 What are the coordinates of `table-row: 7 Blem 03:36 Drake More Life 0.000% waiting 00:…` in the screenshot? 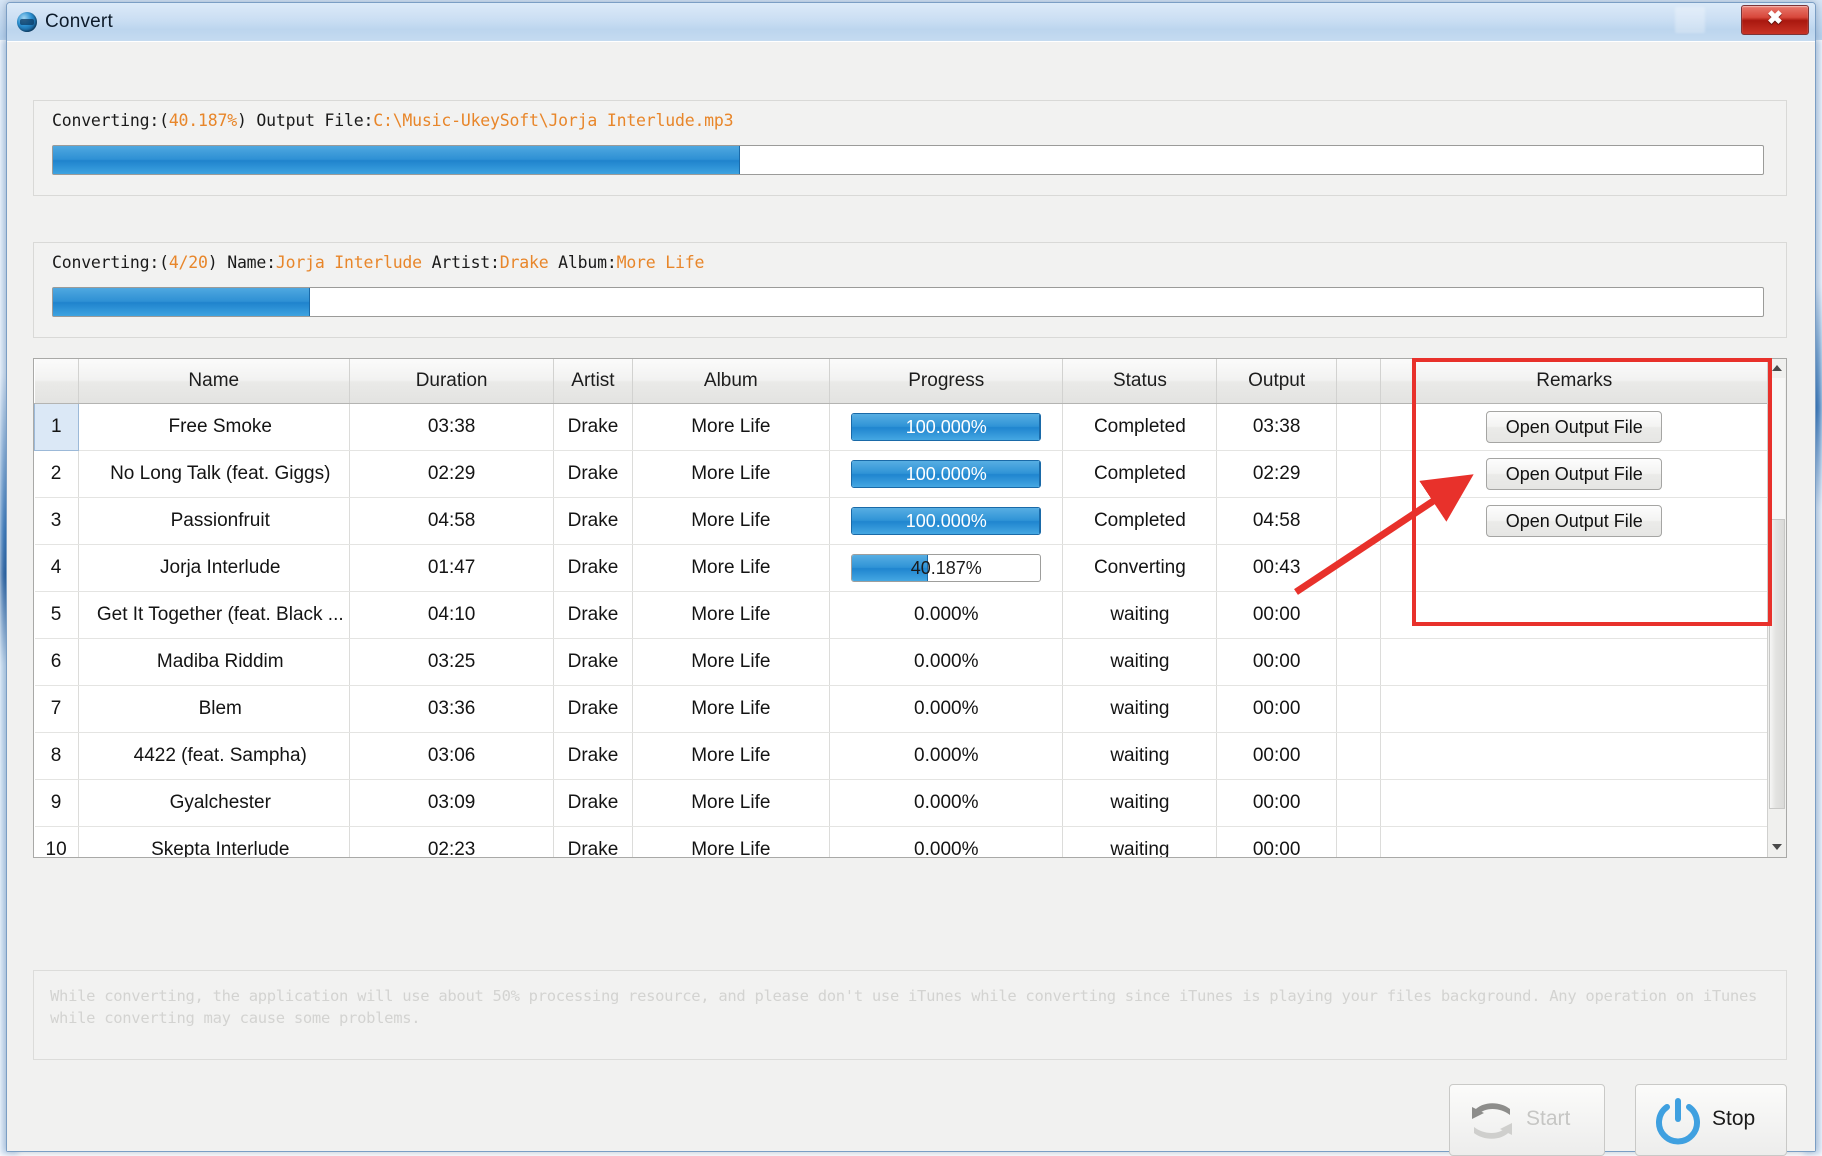 It's located at (902, 709).